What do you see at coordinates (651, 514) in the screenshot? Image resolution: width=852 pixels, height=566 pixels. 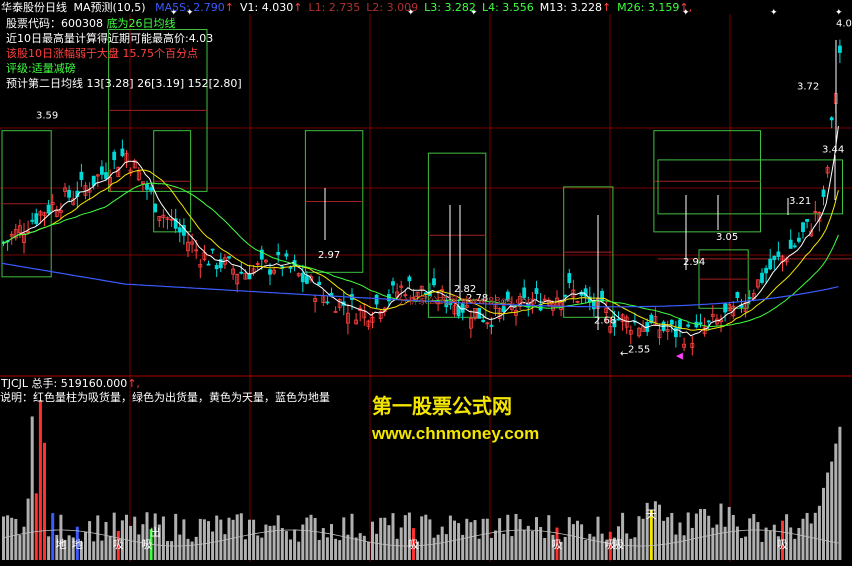 I see `volume-mark: 天` at bounding box center [651, 514].